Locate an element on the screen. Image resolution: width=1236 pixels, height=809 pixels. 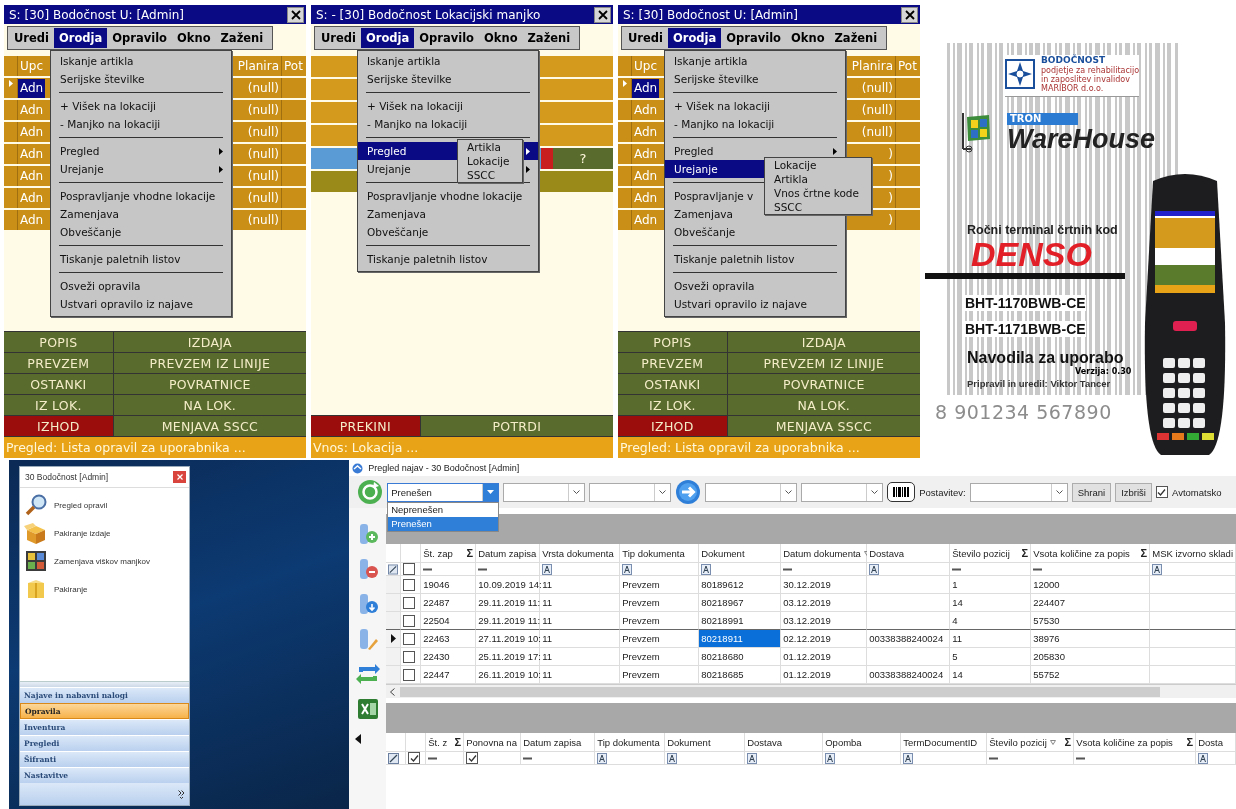
launcher-item: Pakiranje izdaje is located at coordinates (104, 533).